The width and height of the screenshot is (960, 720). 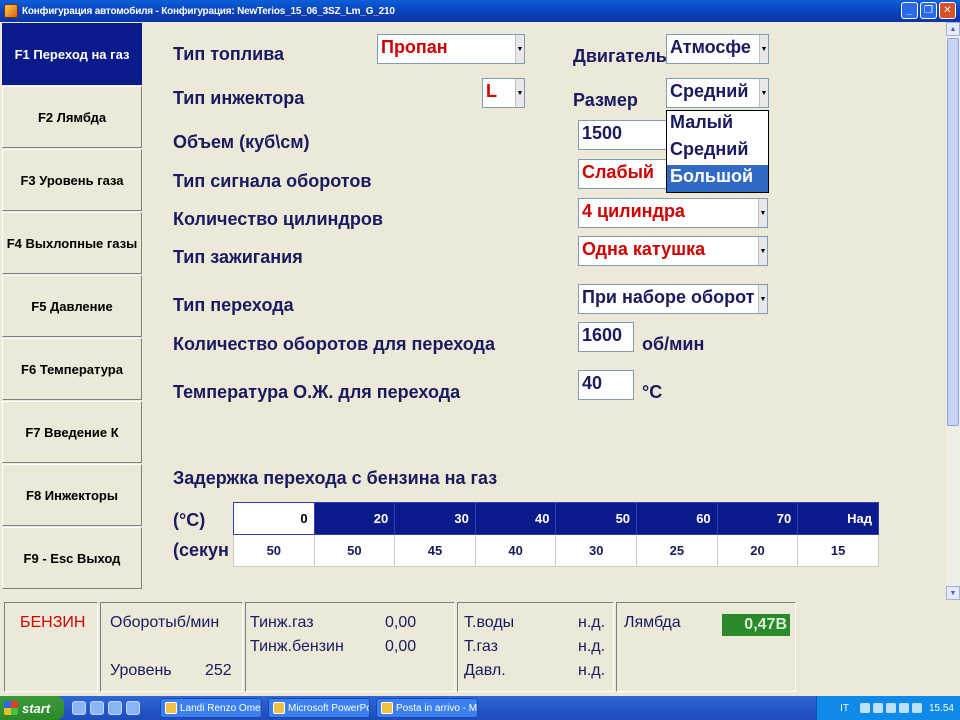 I want to click on pressure-label: Давл., so click(x=485, y=670).